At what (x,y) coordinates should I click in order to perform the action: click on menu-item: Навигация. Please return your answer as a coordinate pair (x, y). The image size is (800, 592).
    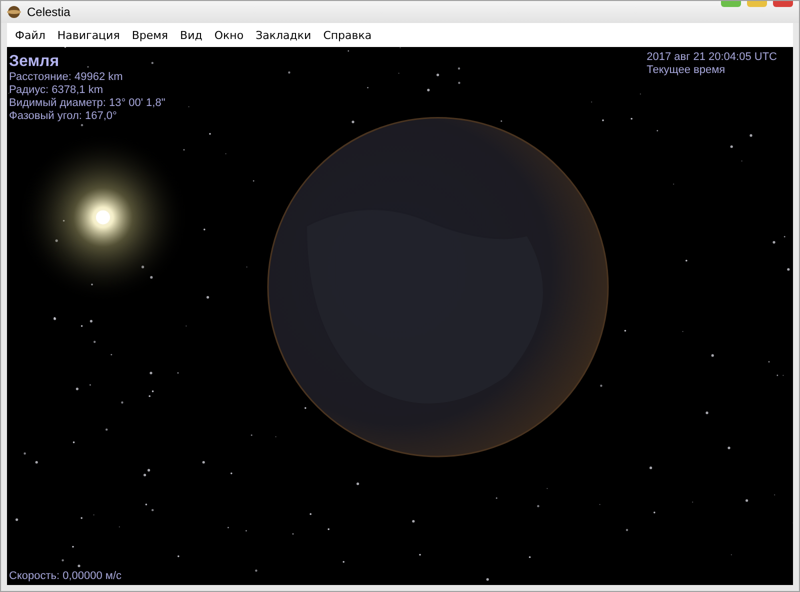
    Looking at the image, I should click on (88, 35).